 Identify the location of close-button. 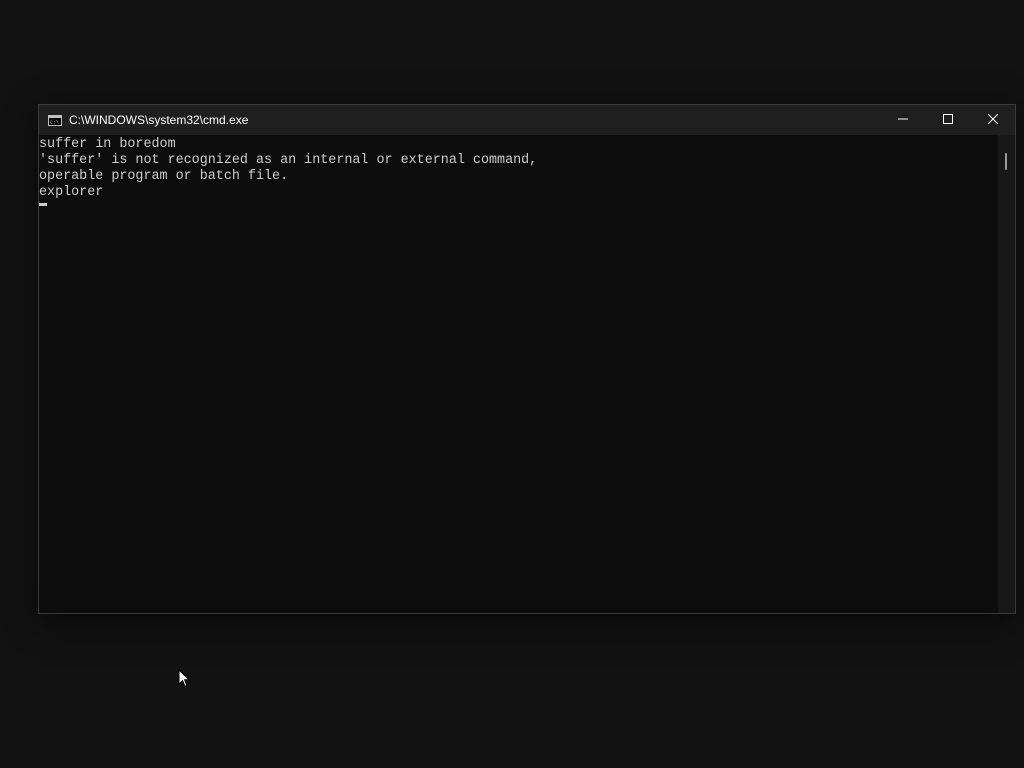
(992, 120).